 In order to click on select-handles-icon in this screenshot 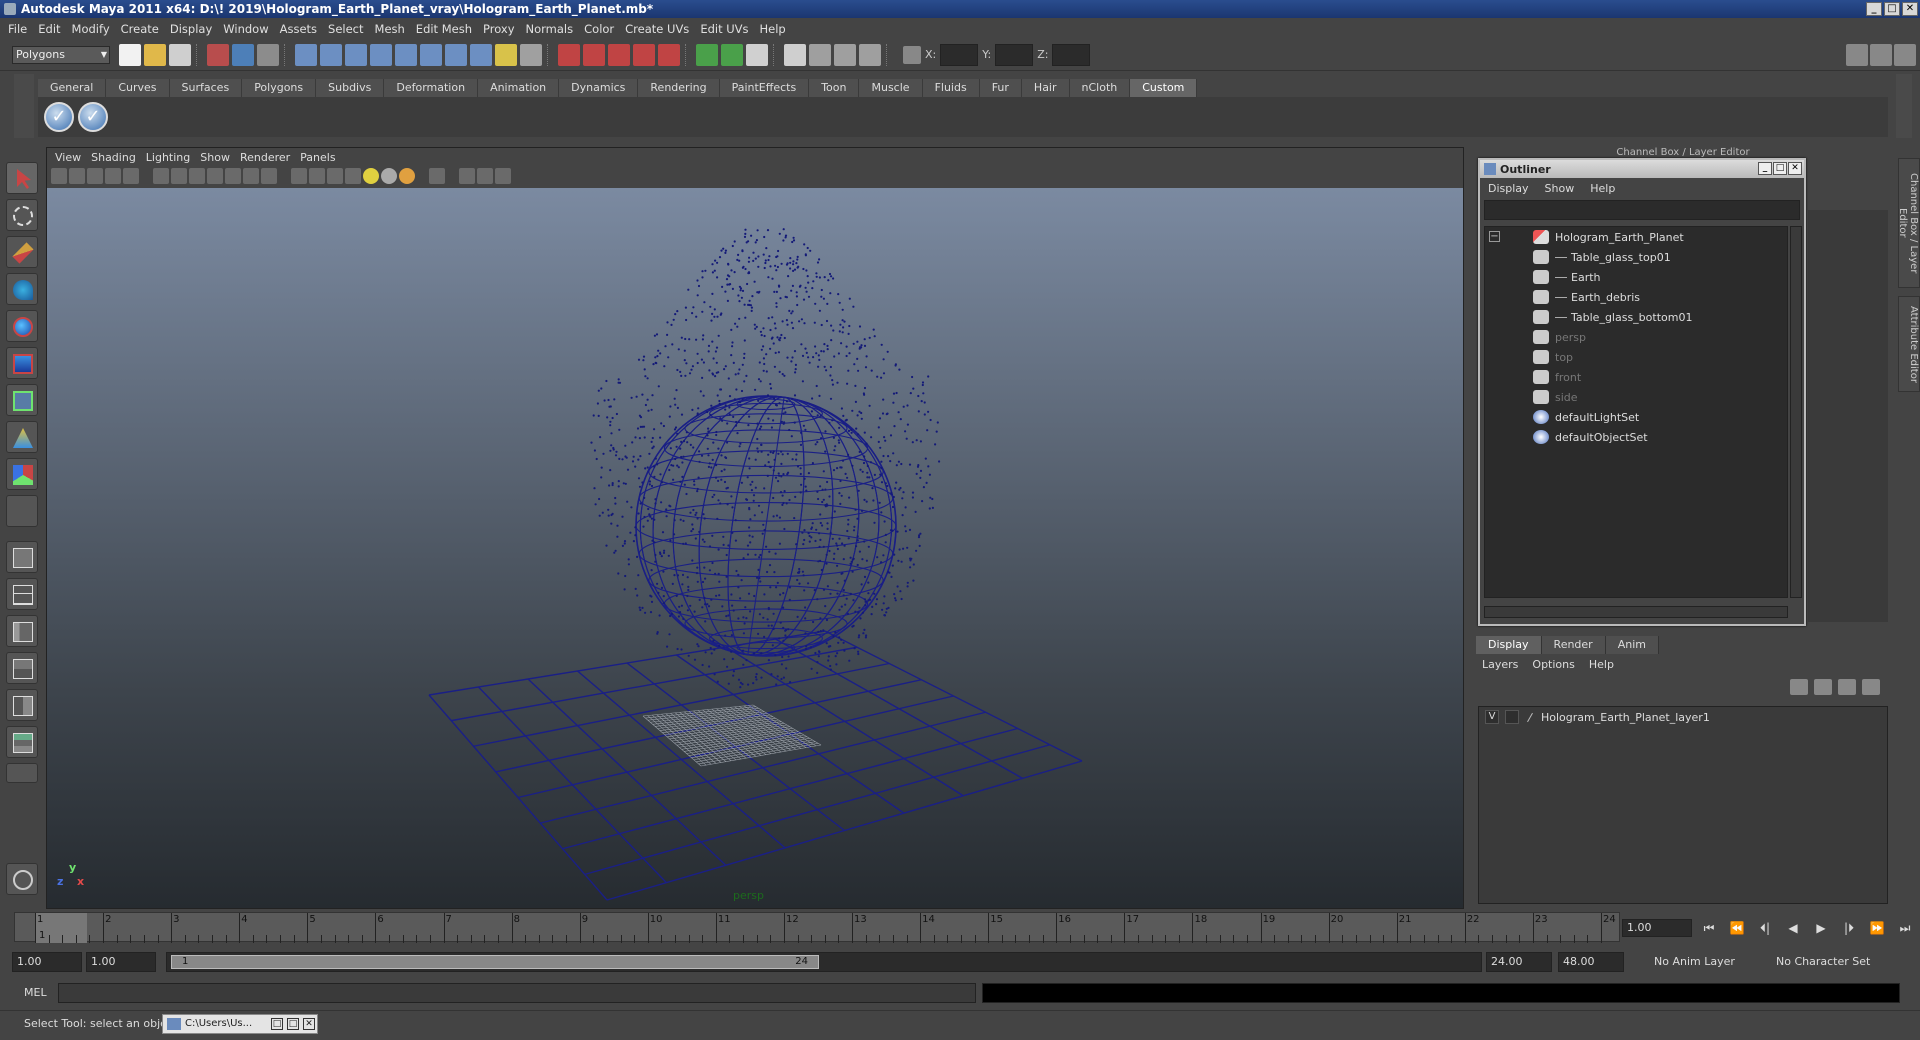, I will do `click(306, 54)`.